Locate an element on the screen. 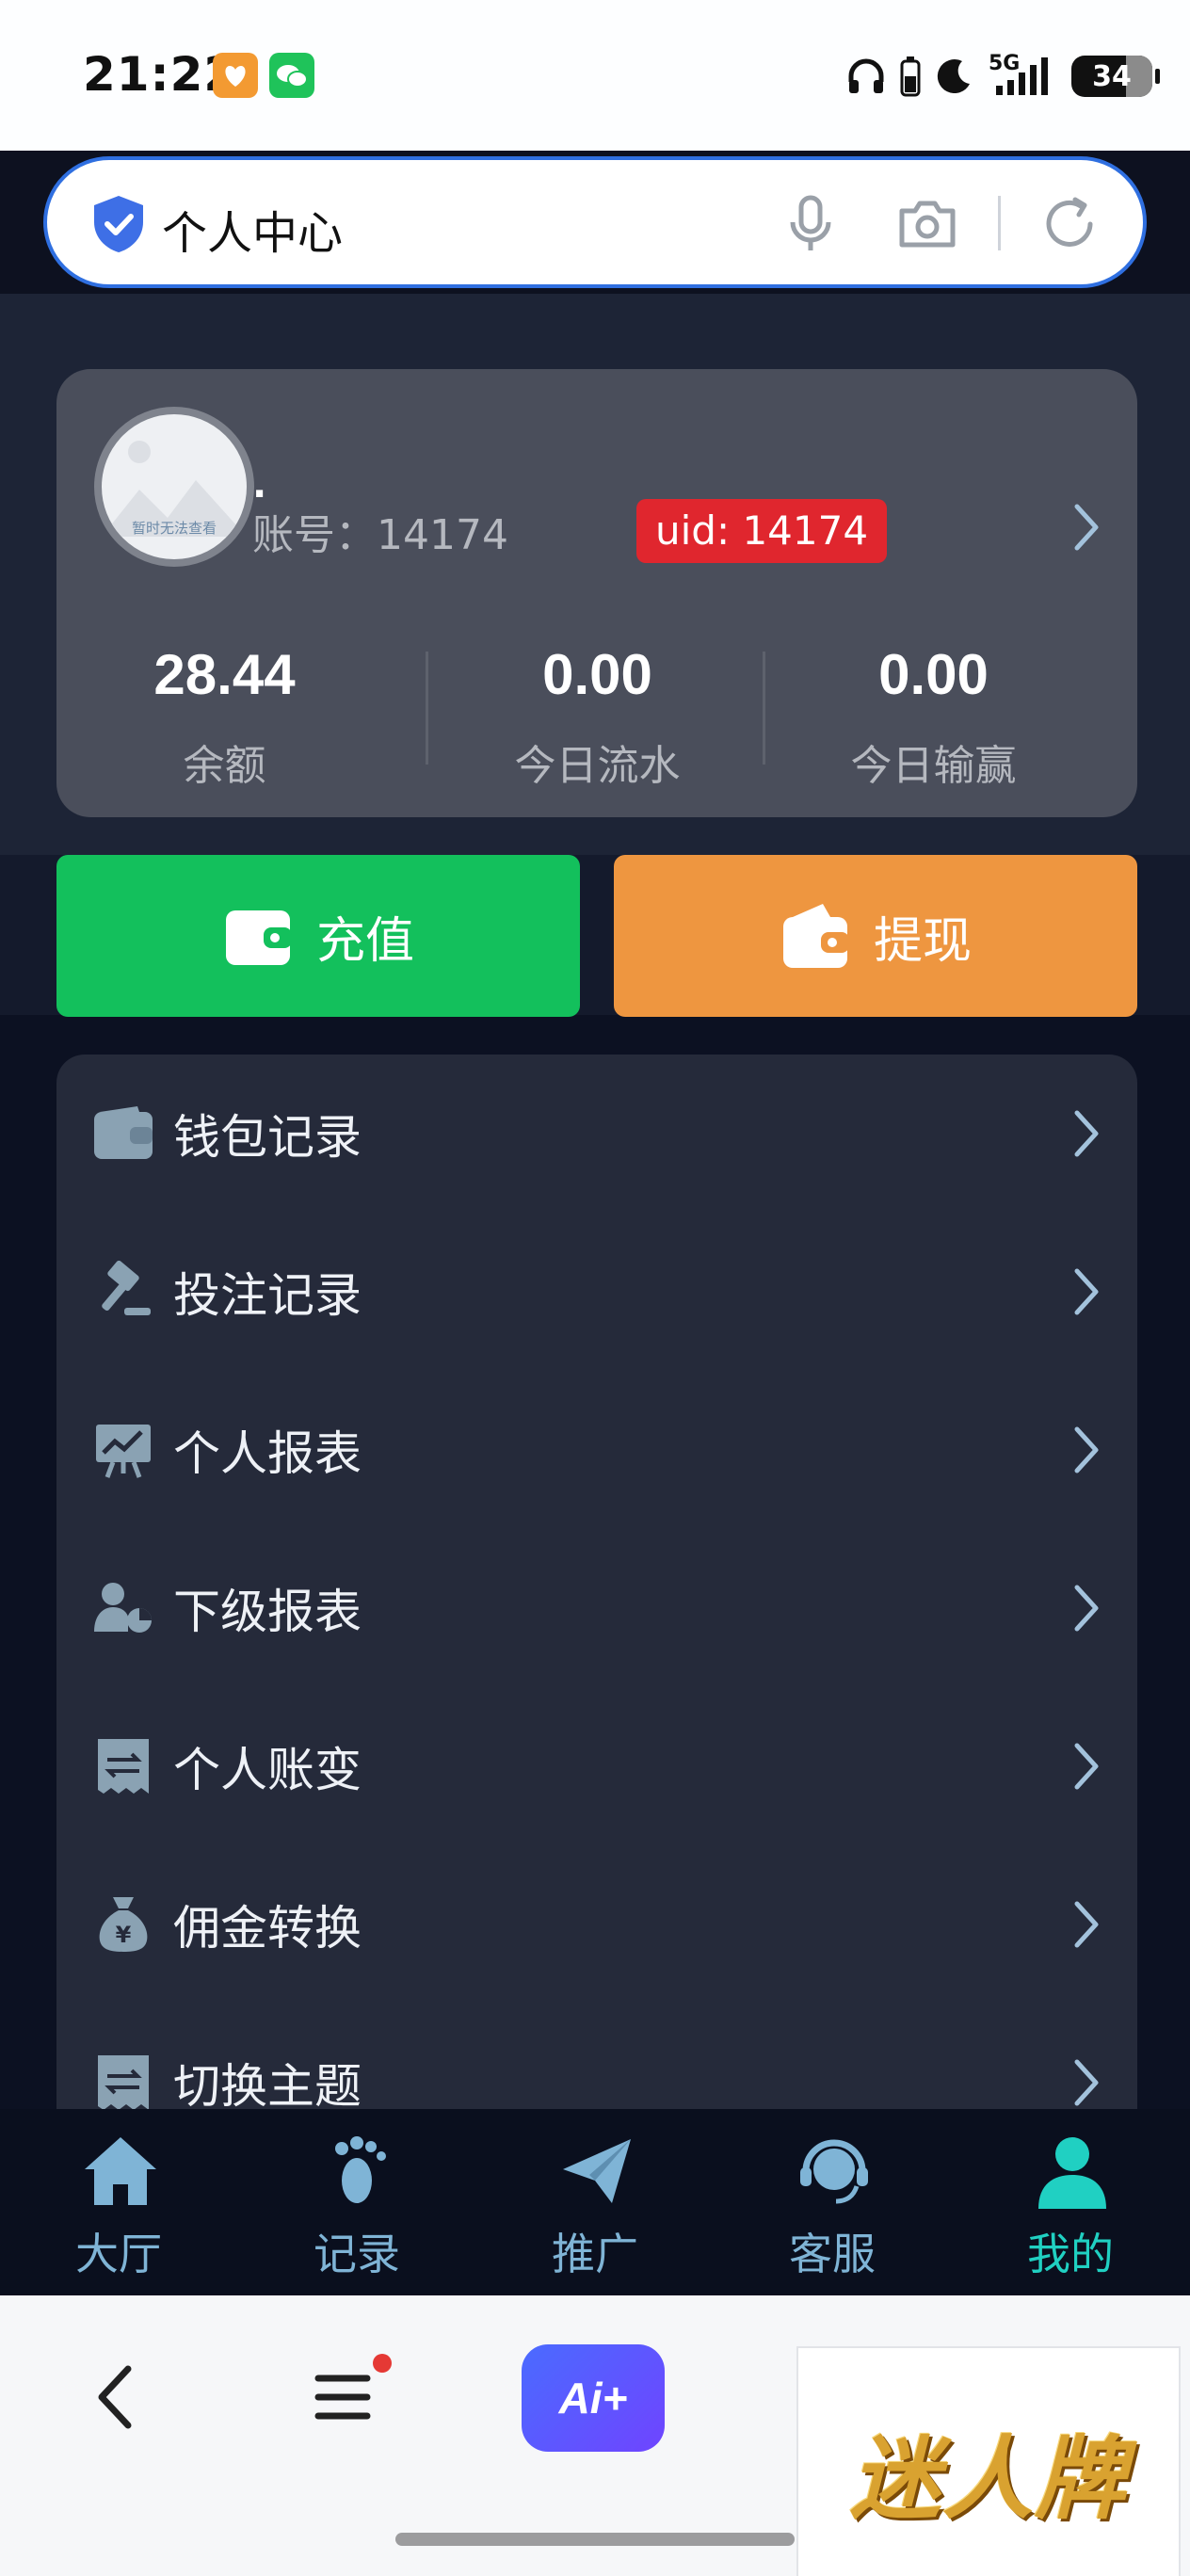 Image resolution: width=1190 pixels, height=2576 pixels. switch-theme-icon is located at coordinates (123, 2080).